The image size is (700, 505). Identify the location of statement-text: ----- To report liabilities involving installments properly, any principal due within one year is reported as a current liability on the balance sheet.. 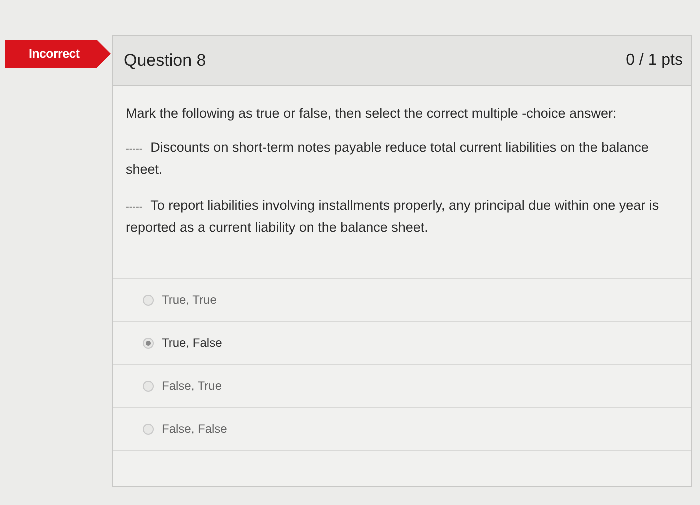
(393, 217).